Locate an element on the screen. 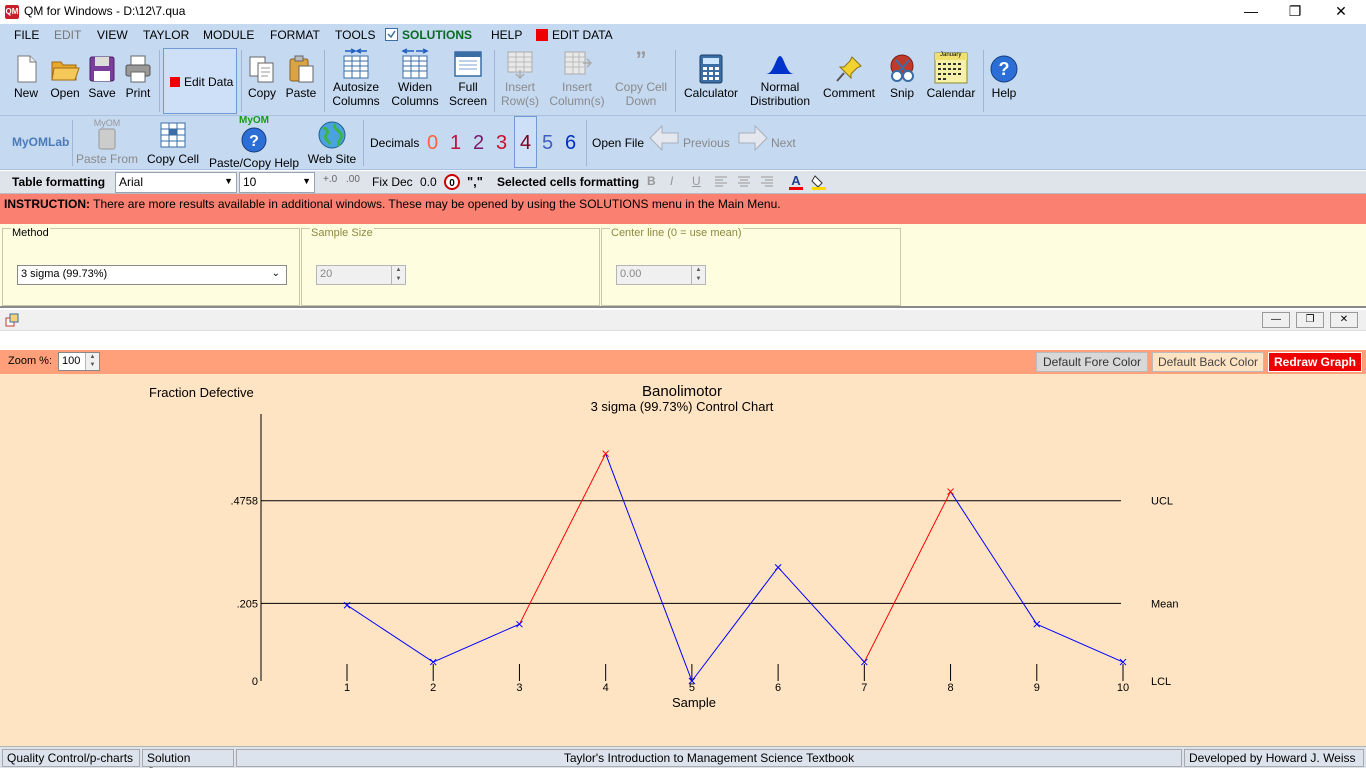 This screenshot has width=1366, height=768. sample-size-stepper: 20 ▲ ▼ is located at coordinates (361, 275).